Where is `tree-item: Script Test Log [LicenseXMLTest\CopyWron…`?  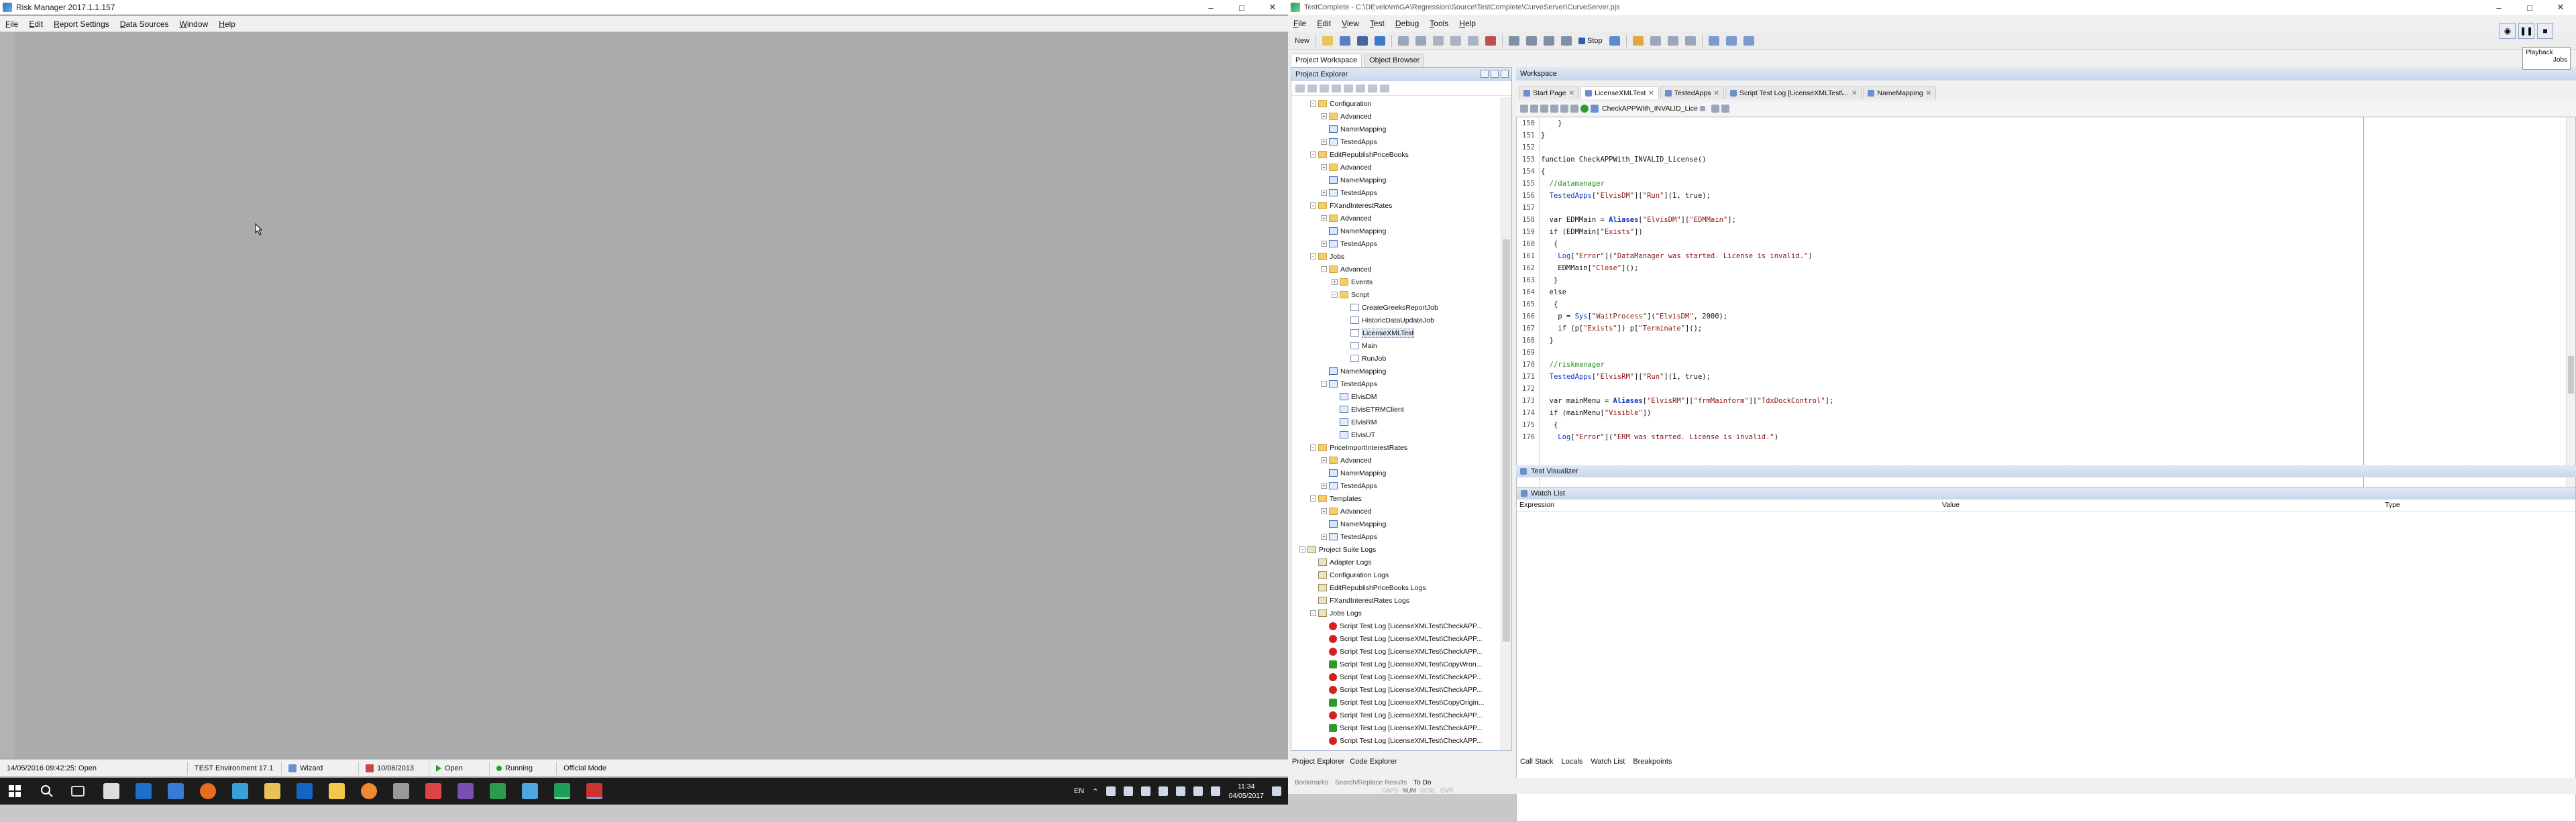 tree-item: Script Test Log [LicenseXMLTest\CopyWron… is located at coordinates (1396, 664).